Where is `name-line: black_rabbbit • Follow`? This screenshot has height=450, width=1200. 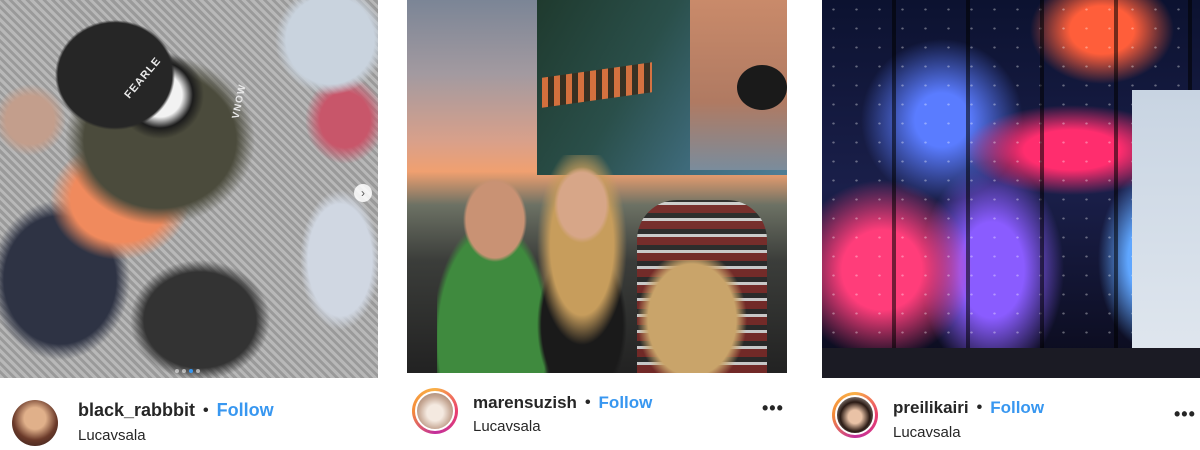
name-line: black_rabbbit • Follow is located at coordinates (176, 410).